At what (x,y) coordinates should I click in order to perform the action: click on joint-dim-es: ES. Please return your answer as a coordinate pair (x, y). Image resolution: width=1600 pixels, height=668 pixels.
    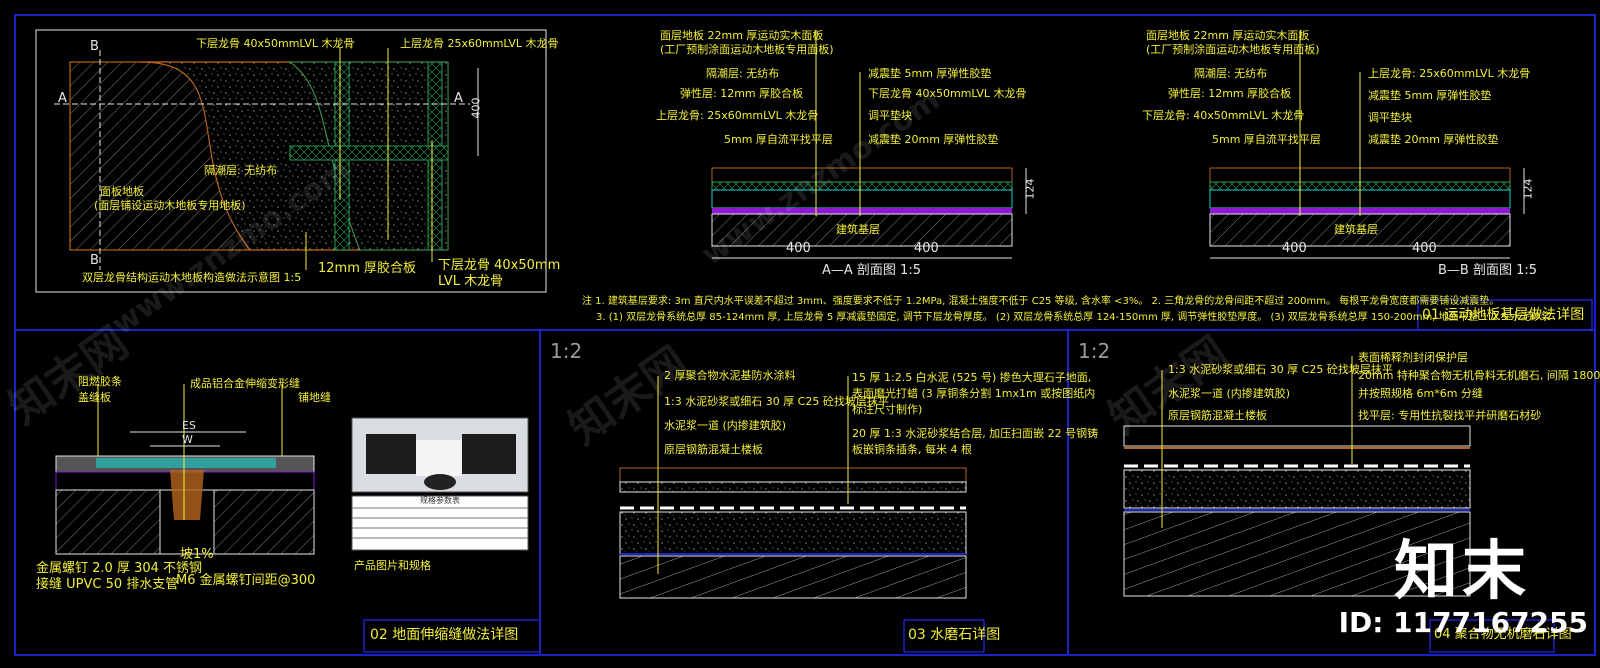
    Looking at the image, I should click on (189, 425).